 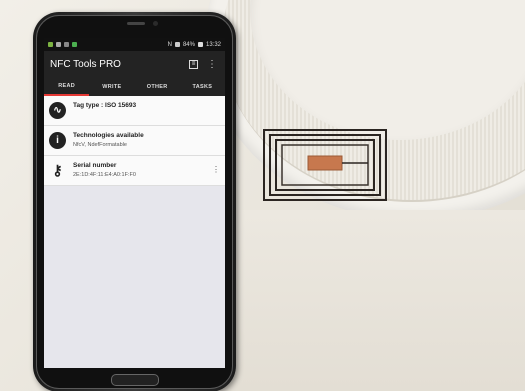 What do you see at coordinates (108, 135) in the screenshot?
I see `list-item-title: Technologies available` at bounding box center [108, 135].